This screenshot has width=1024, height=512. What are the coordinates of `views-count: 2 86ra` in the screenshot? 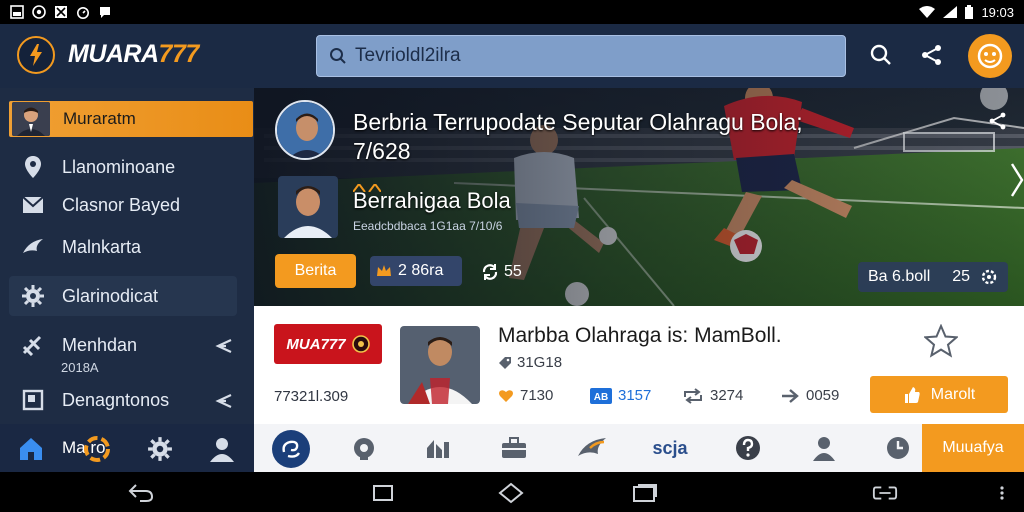 It's located at (421, 270).